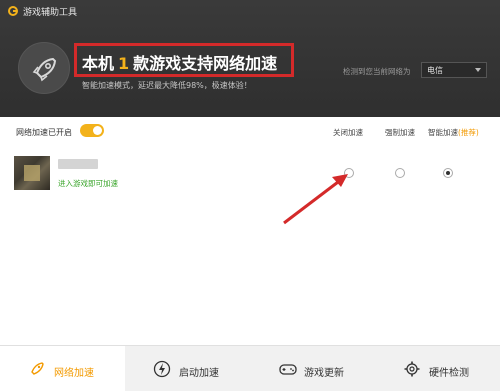  I want to click on network-value: 电信, so click(435, 70).